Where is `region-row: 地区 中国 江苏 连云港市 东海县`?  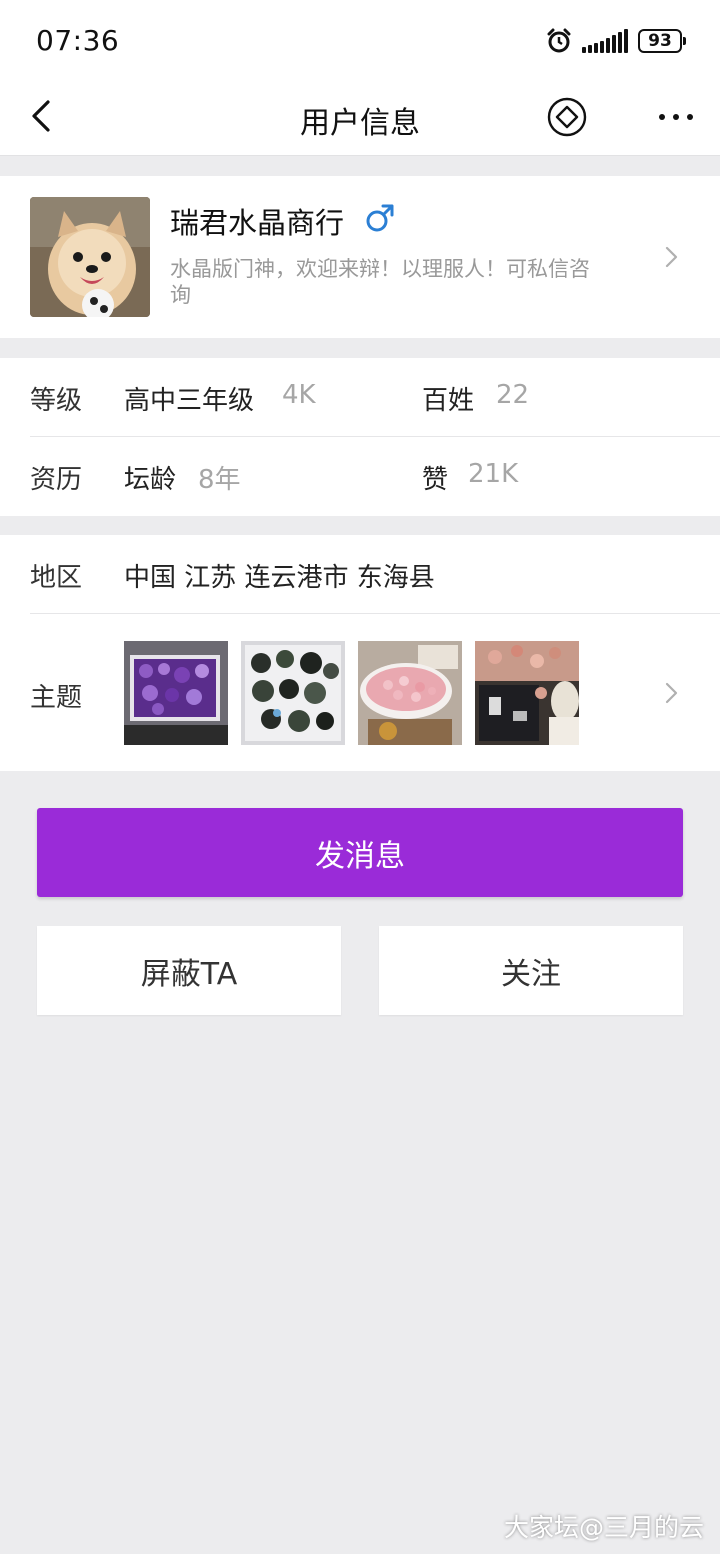 region-row: 地区 中国 江苏 连云港市 东海县 is located at coordinates (360, 574).